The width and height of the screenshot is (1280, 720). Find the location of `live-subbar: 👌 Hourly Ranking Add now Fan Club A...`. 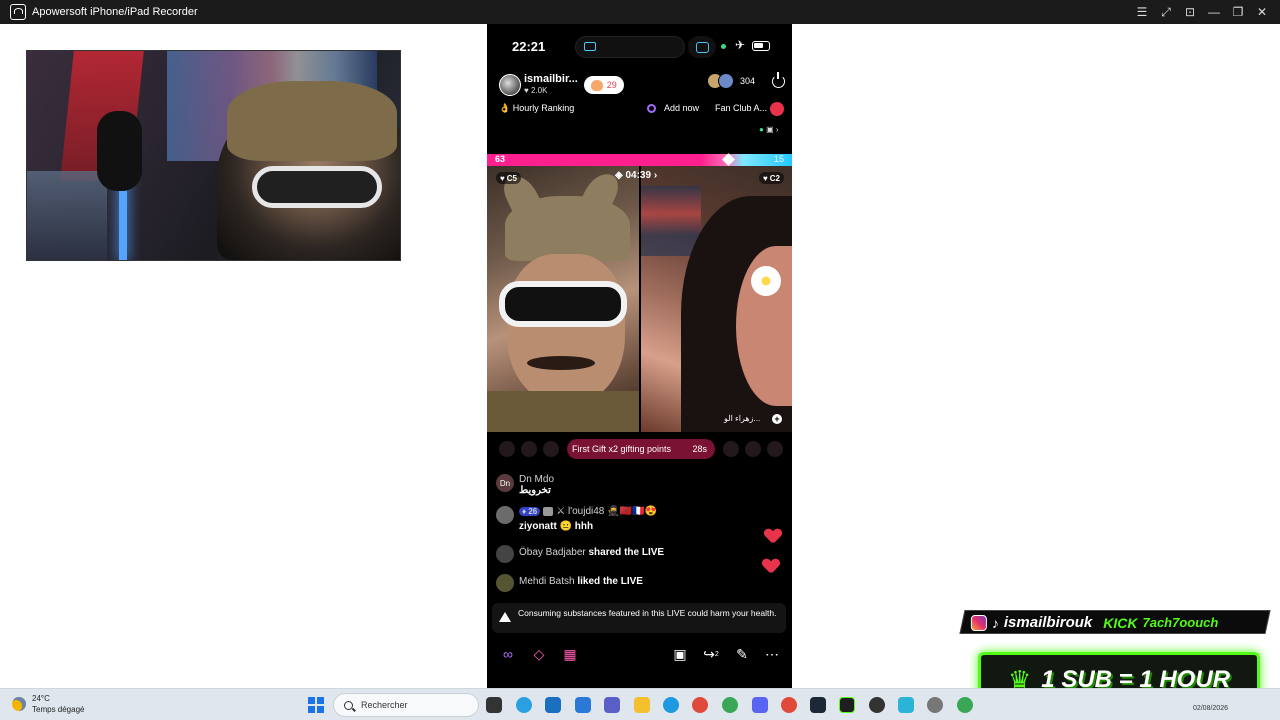

live-subbar: 👌 Hourly Ranking Add now Fan Club A... is located at coordinates (639, 109).